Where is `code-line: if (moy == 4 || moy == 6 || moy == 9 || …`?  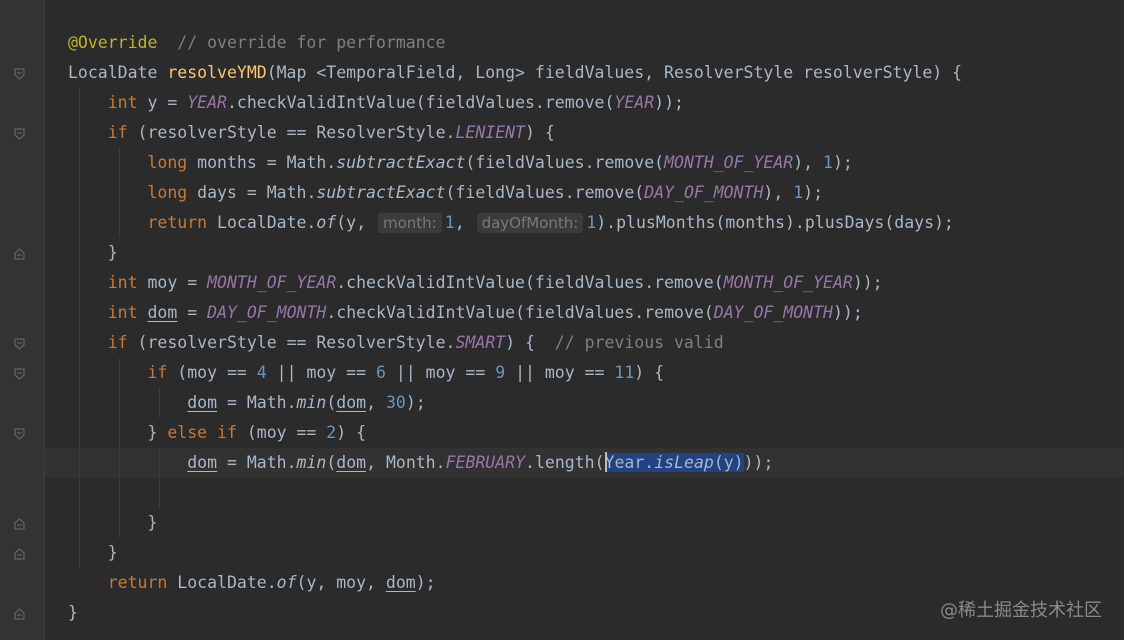
code-line: if (moy == 4 || moy == 6 || moy == 9 || … is located at coordinates (584, 373).